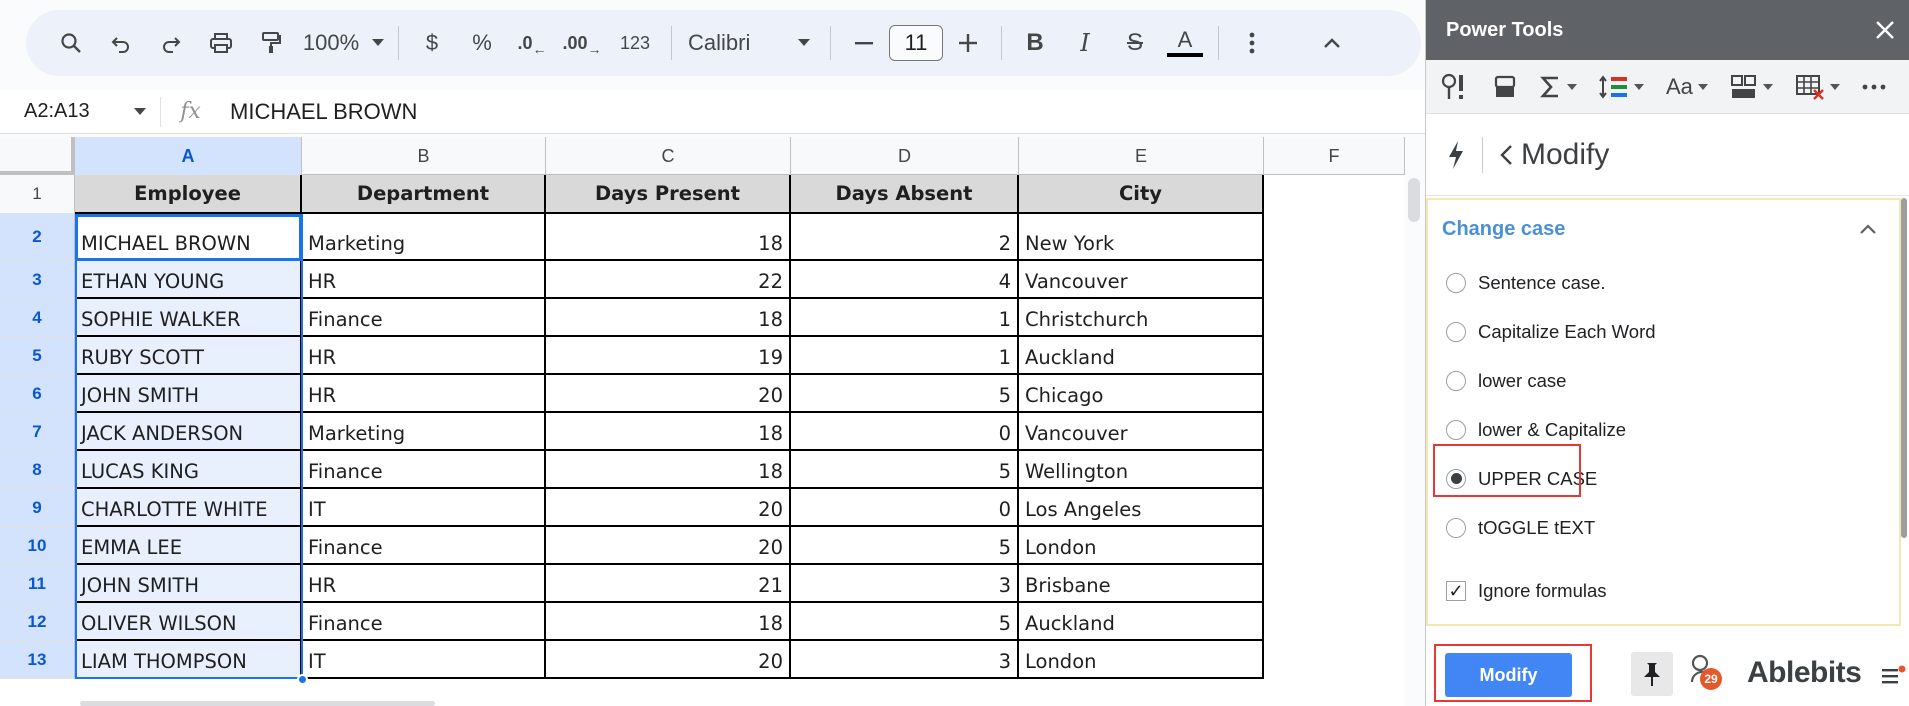 Image resolution: width=1909 pixels, height=706 pixels. Describe the element at coordinates (1456, 155) in the screenshot. I see `lightning-icon` at that location.